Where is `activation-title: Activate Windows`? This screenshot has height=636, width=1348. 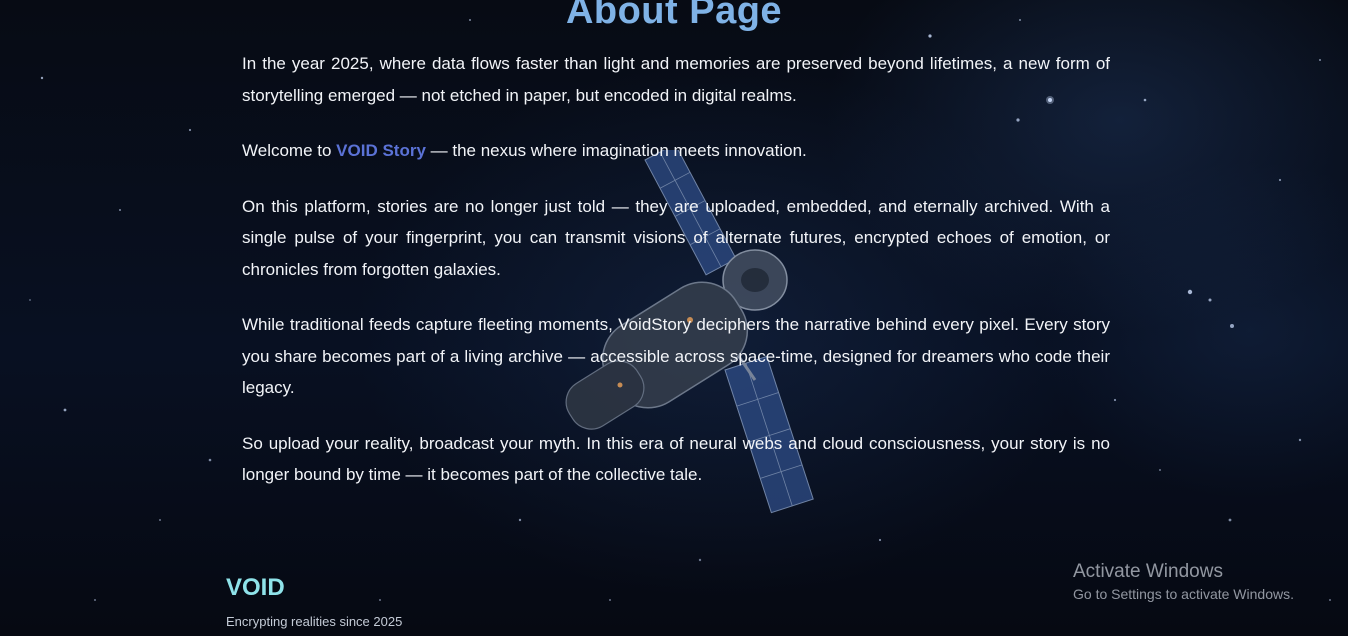 activation-title: Activate Windows is located at coordinates (1148, 571).